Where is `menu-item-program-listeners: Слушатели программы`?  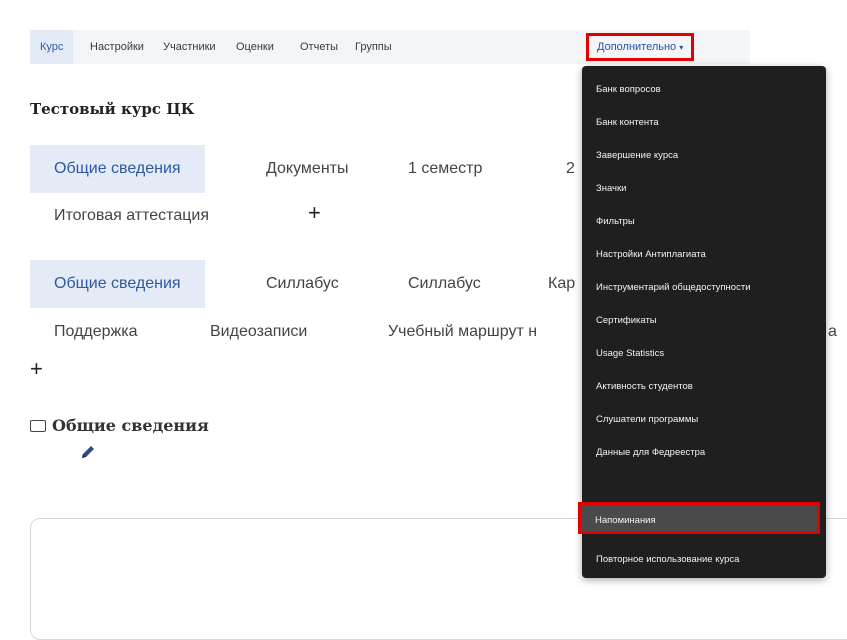
menu-item-program-listeners: Слушатели программы is located at coordinates (704, 420).